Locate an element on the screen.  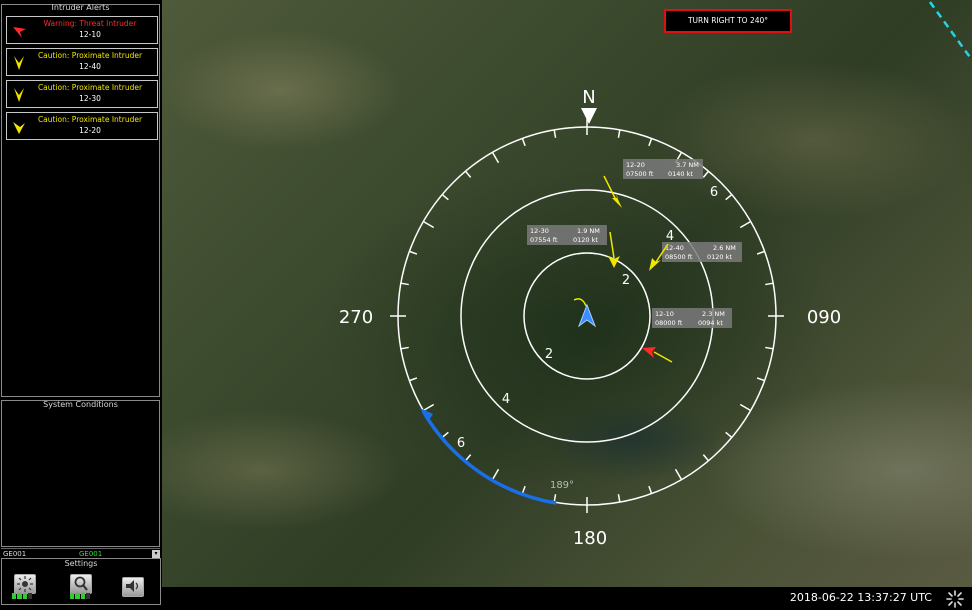
brightness-icon is located at coordinates (25, 584).